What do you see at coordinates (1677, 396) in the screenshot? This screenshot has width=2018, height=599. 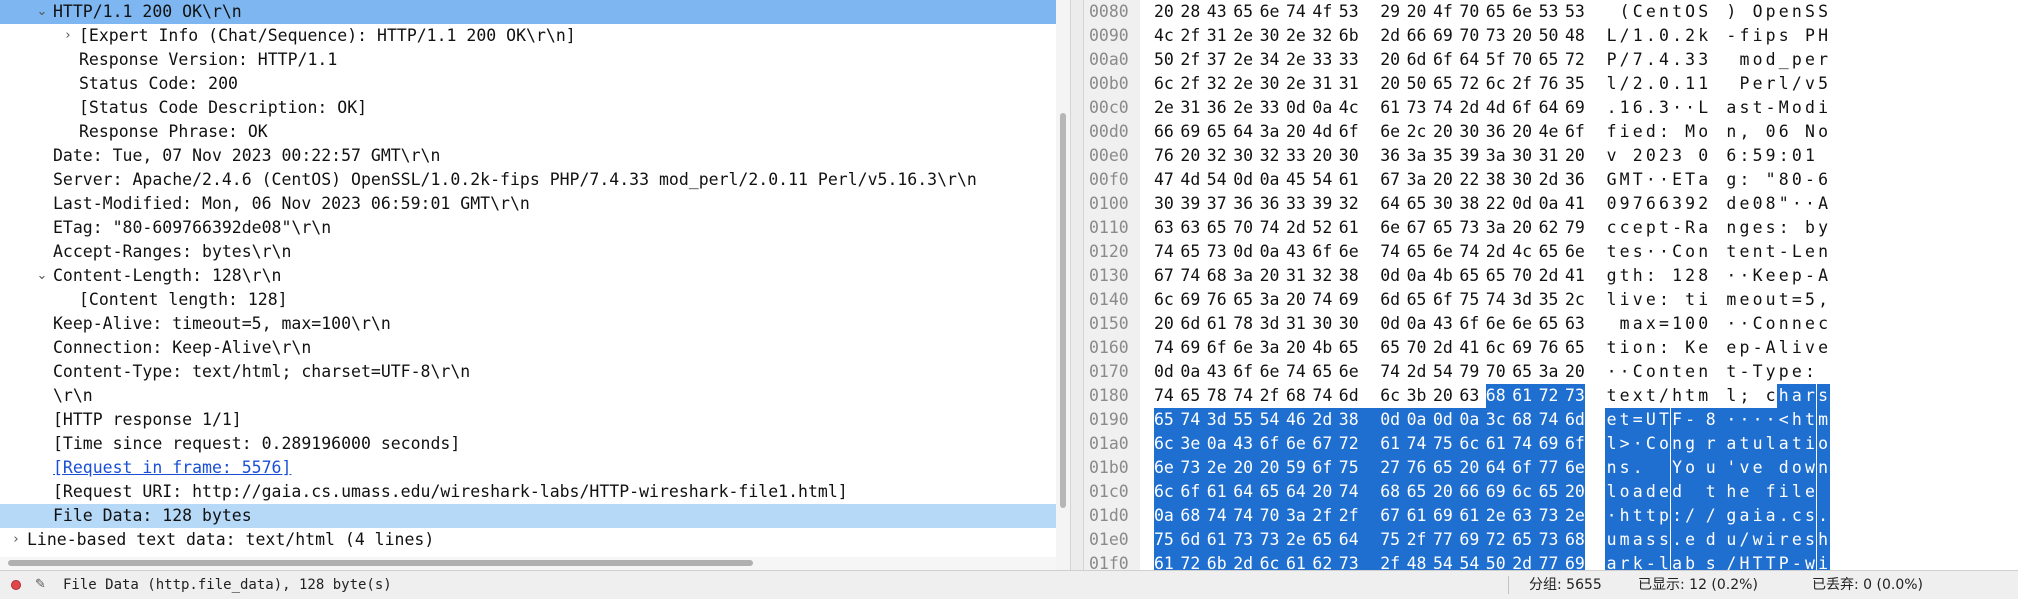 I see `ascii-char: h` at bounding box center [1677, 396].